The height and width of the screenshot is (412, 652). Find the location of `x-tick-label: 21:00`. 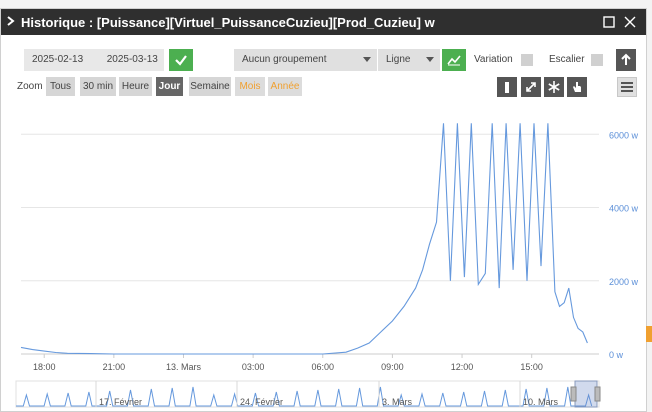

x-tick-label: 21:00 is located at coordinates (114, 367).